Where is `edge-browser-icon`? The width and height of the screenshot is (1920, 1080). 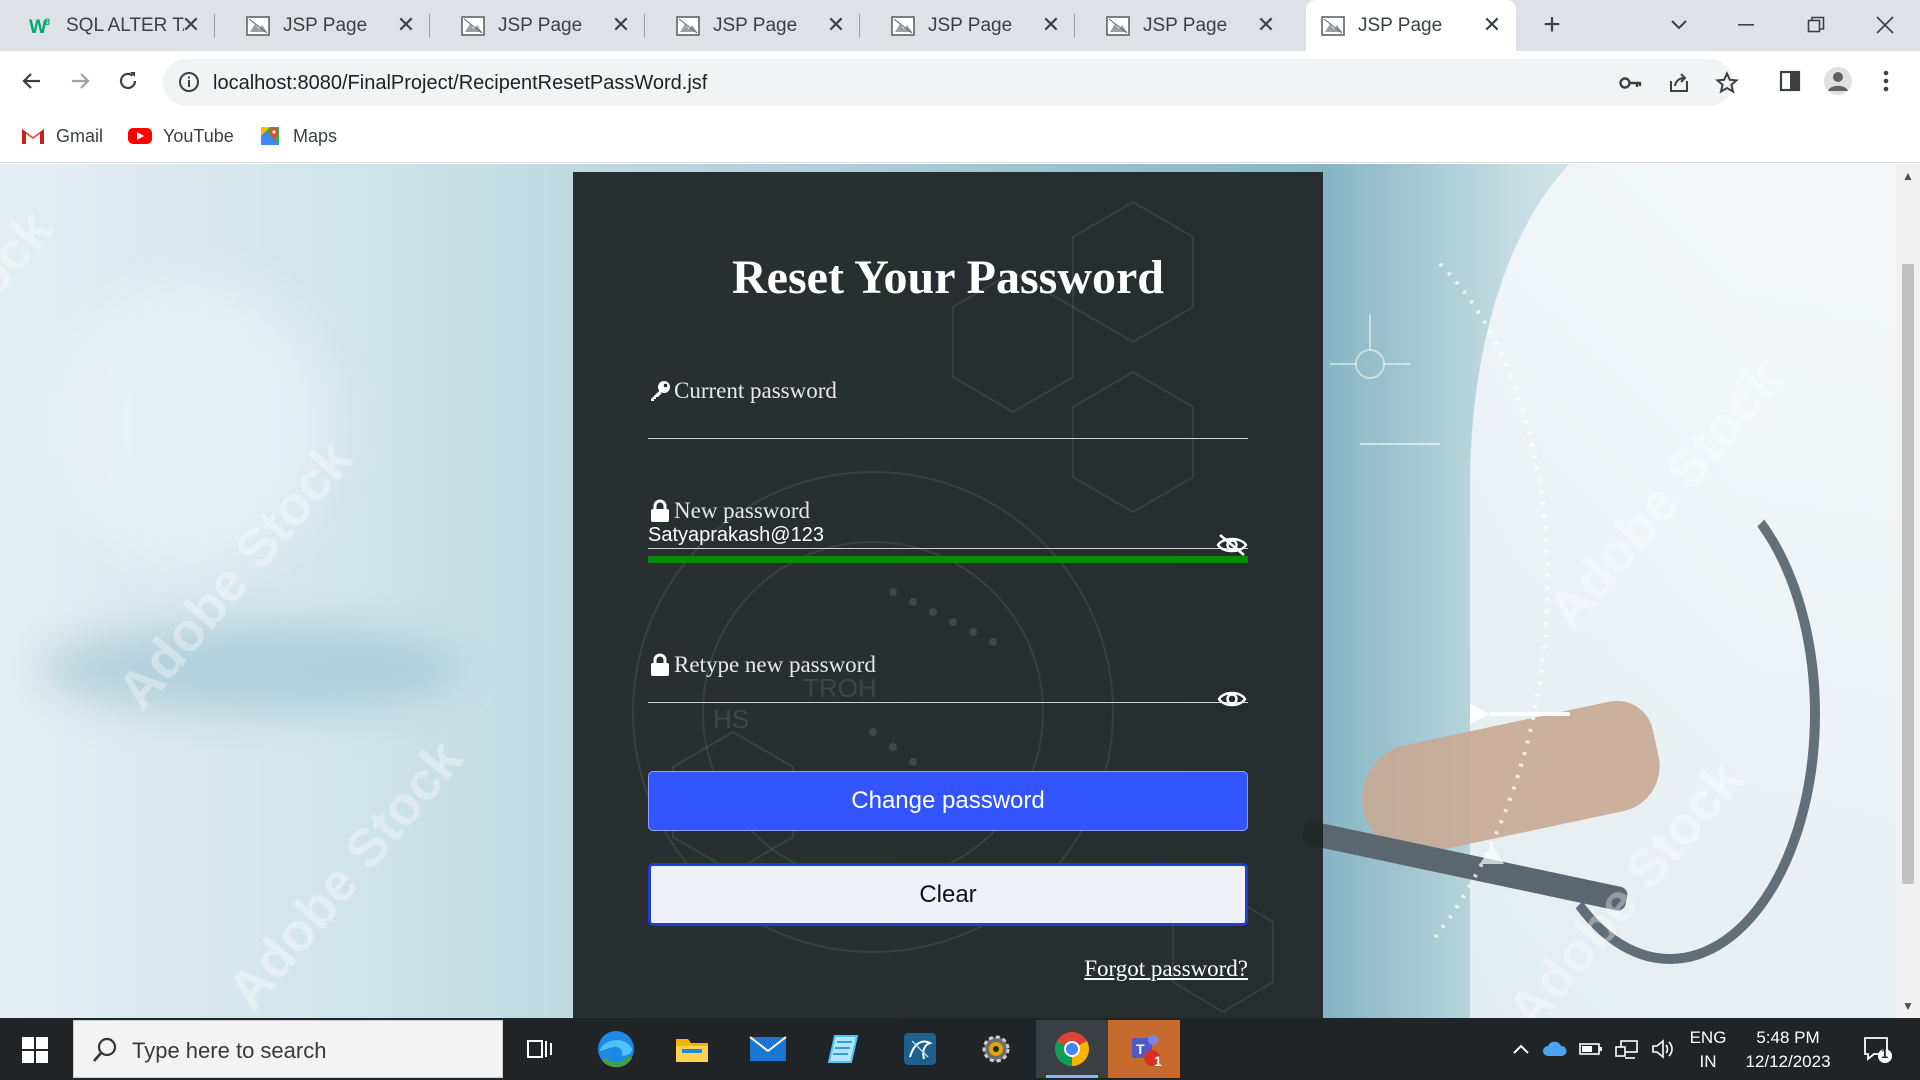
edge-browser-icon is located at coordinates (616, 1049).